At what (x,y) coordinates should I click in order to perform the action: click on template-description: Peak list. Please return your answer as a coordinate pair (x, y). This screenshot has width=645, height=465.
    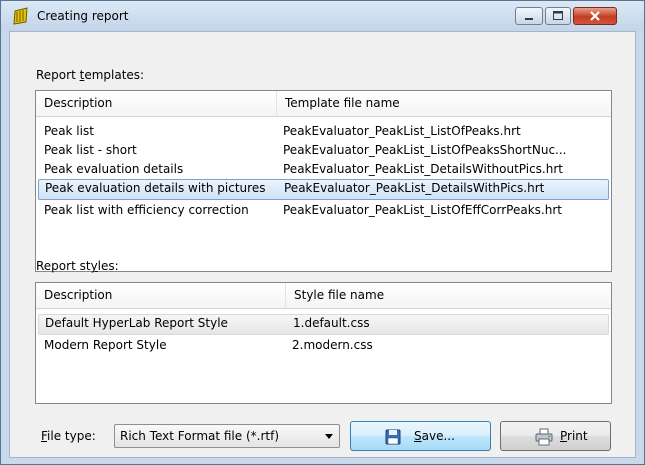
    Looking at the image, I should click on (69, 131).